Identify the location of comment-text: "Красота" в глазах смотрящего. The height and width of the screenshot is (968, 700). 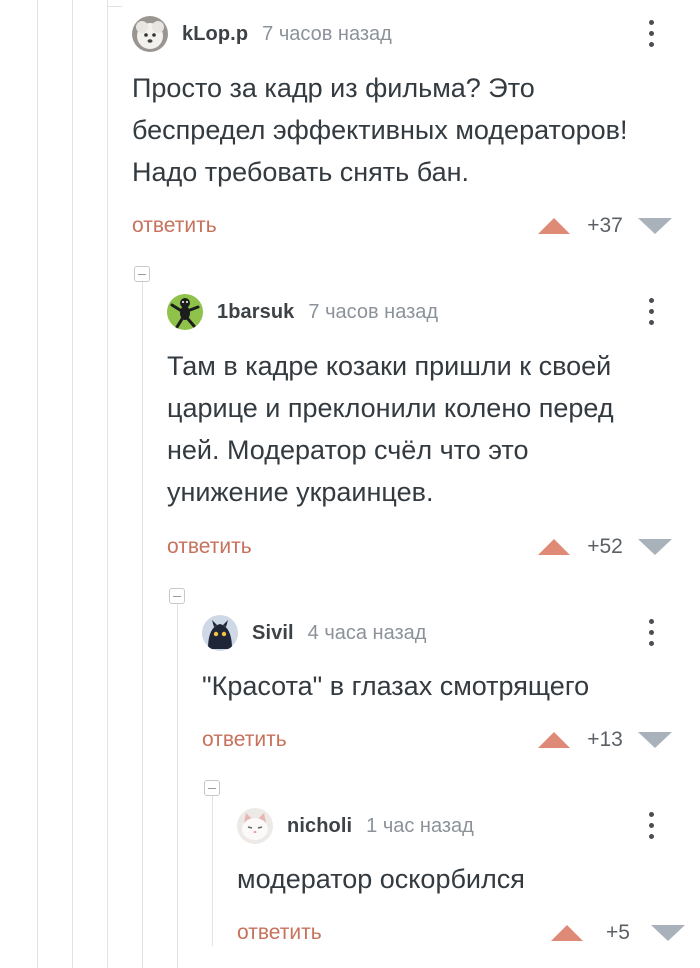
(395, 686).